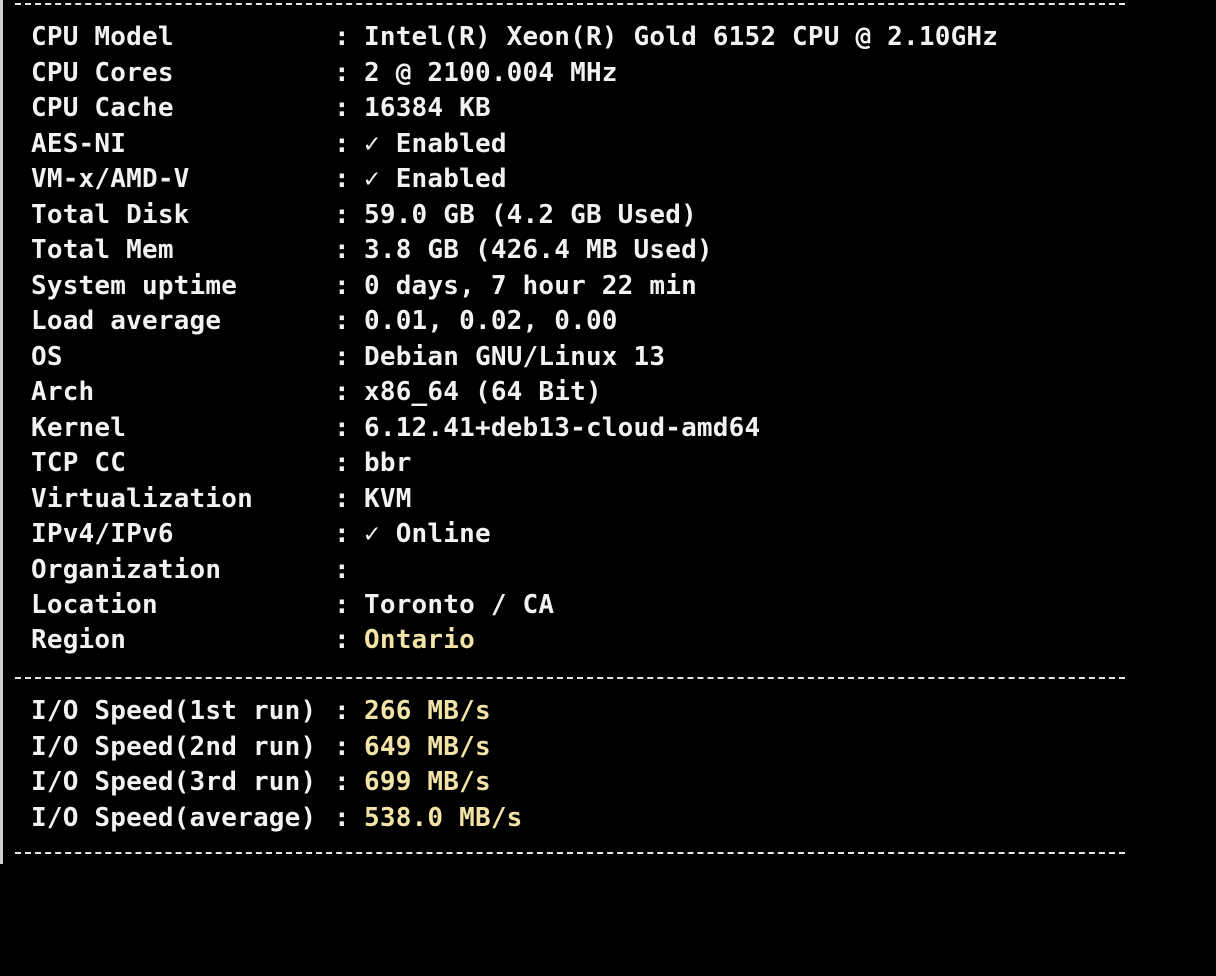 This screenshot has width=1216, height=976. What do you see at coordinates (110, 215) in the screenshot?
I see `info-label: Total Disk` at bounding box center [110, 215].